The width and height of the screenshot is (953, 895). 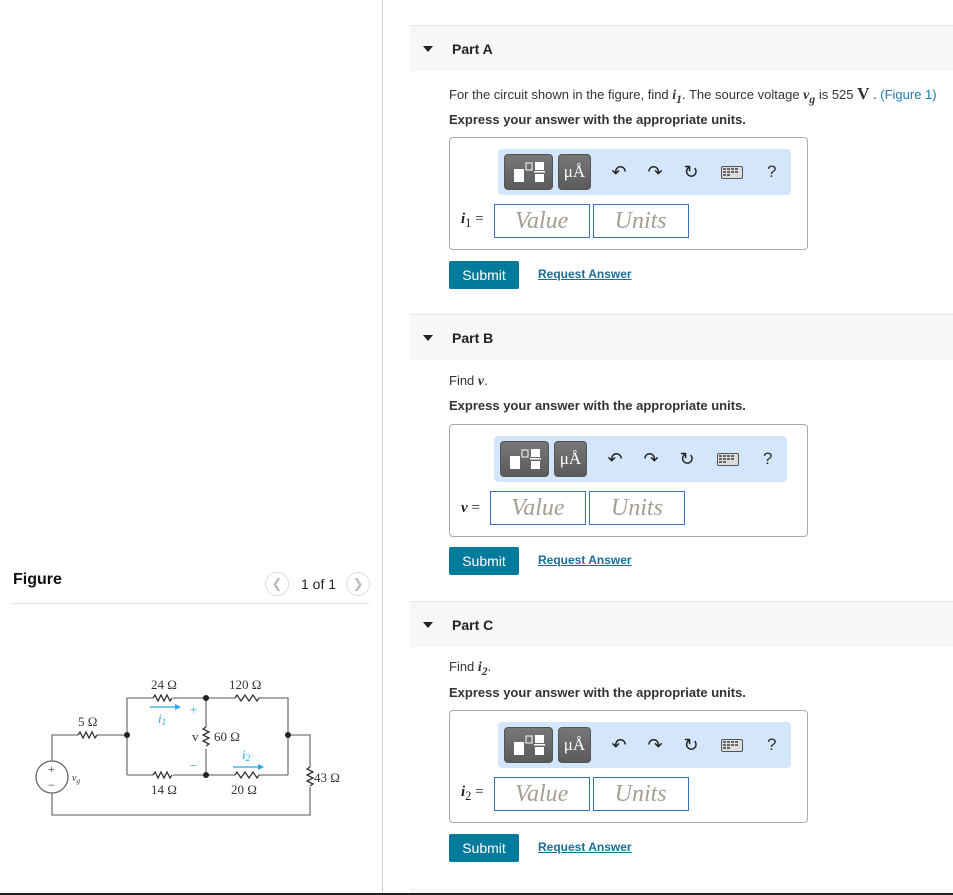 I want to click on chevron-right-icon: ❯, so click(x=358, y=583).